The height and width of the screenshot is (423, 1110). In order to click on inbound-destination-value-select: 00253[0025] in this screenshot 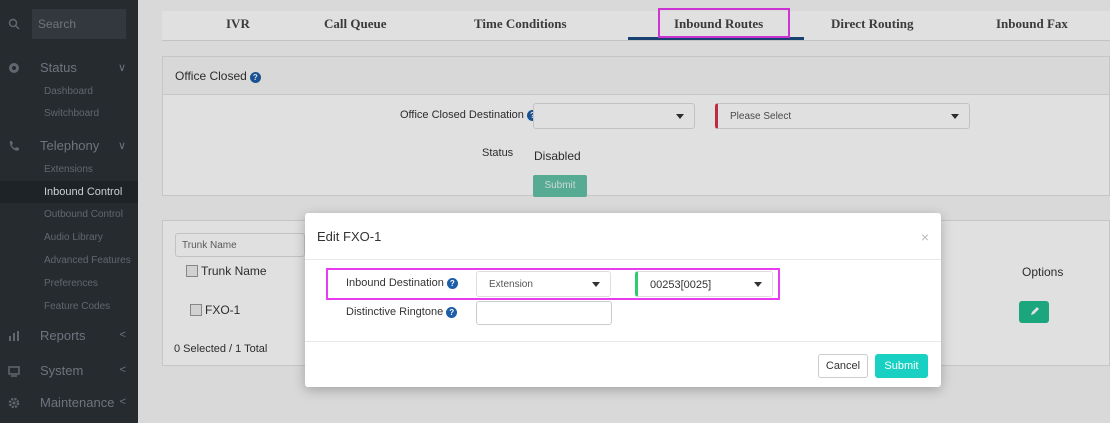, I will do `click(704, 284)`.